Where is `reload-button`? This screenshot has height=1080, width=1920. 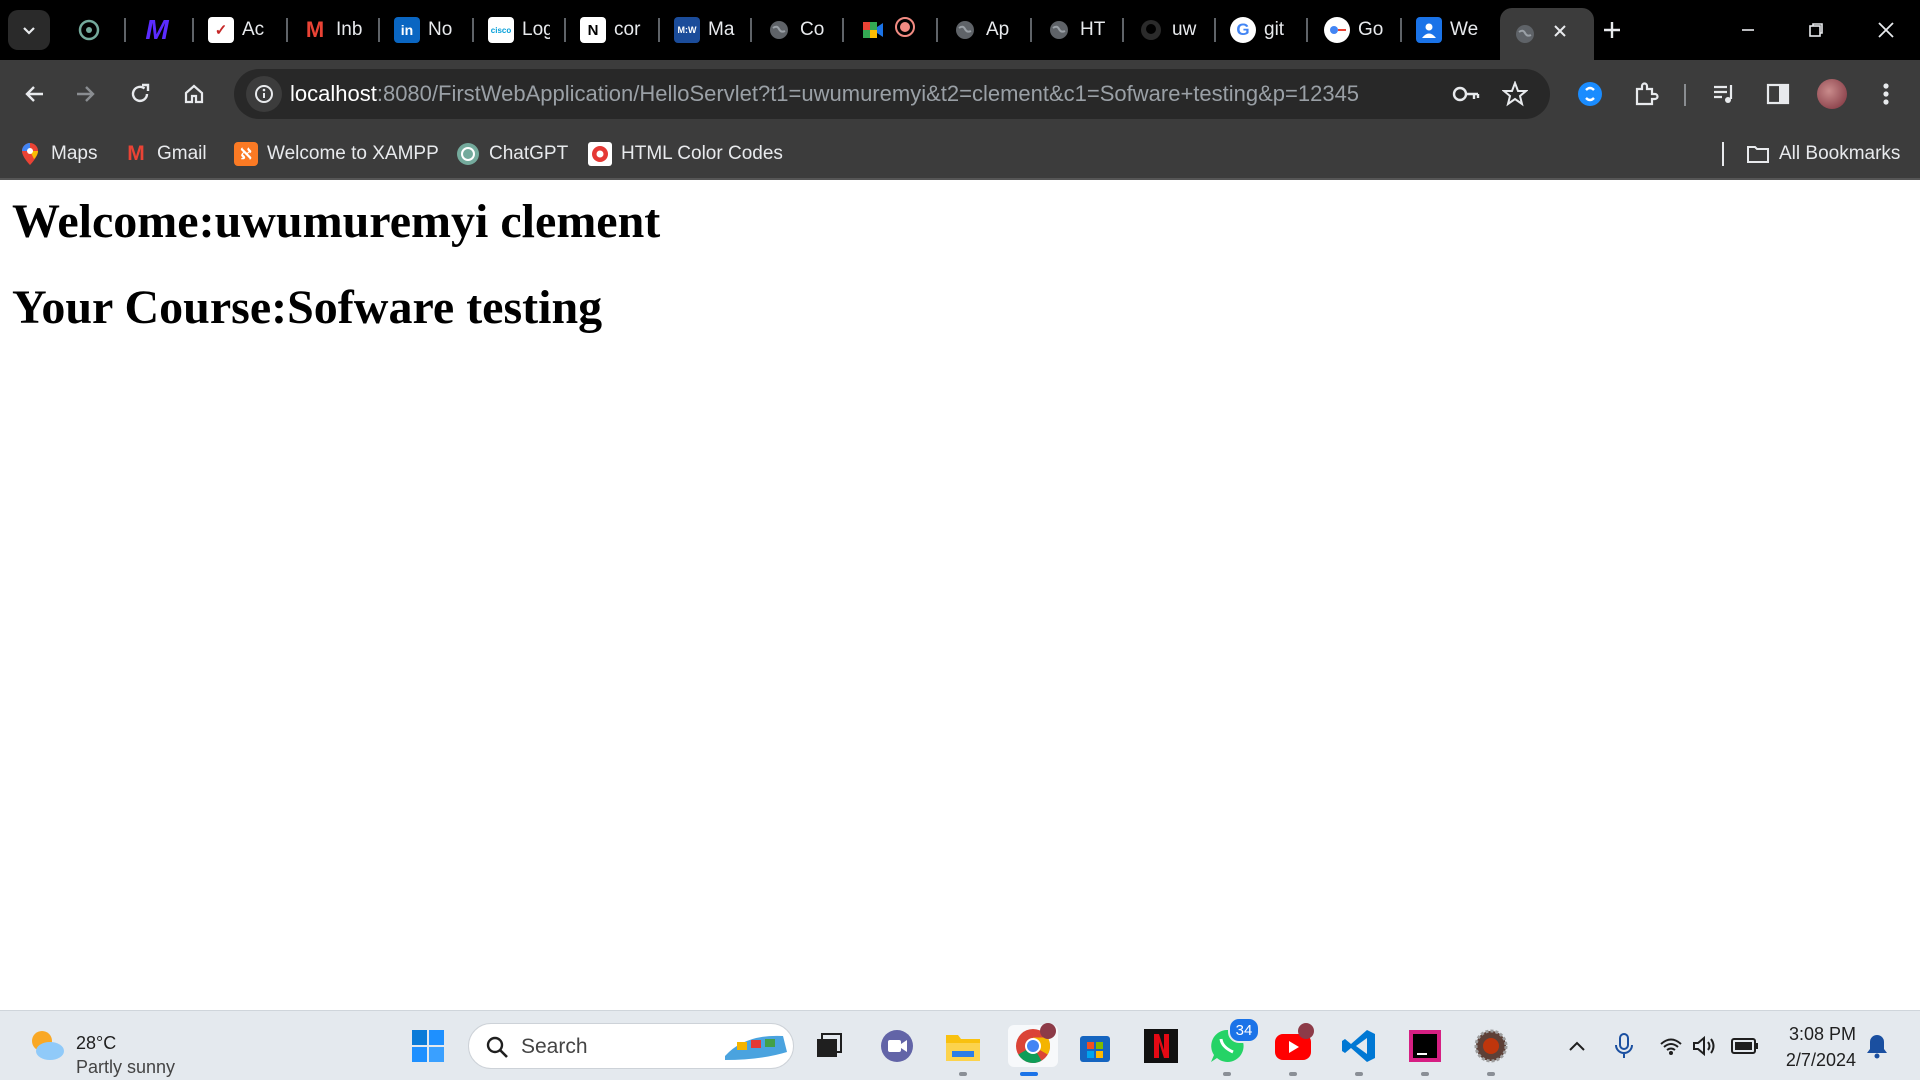
reload-button is located at coordinates (140, 94).